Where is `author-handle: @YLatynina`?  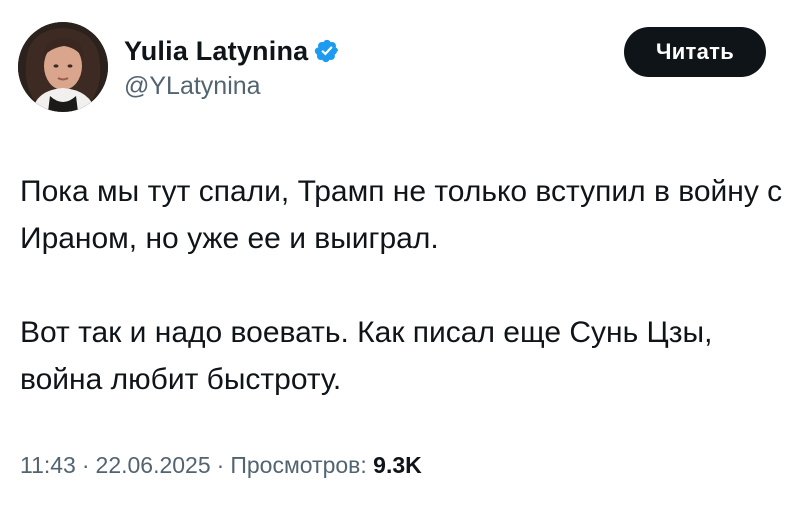 author-handle: @YLatynina is located at coordinates (232, 86).